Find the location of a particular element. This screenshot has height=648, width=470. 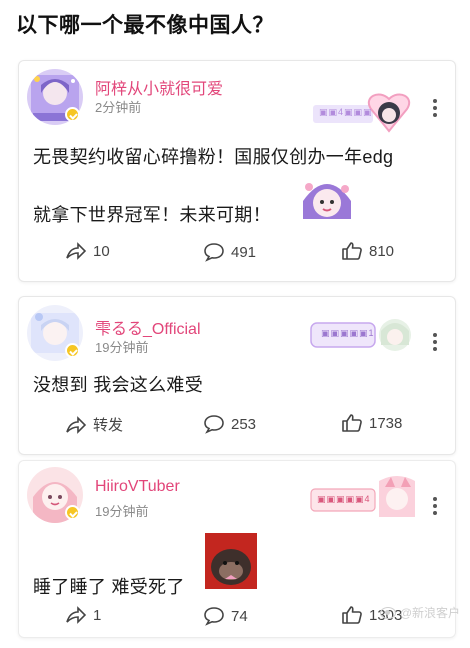

comment-count: 491 is located at coordinates (244, 252).